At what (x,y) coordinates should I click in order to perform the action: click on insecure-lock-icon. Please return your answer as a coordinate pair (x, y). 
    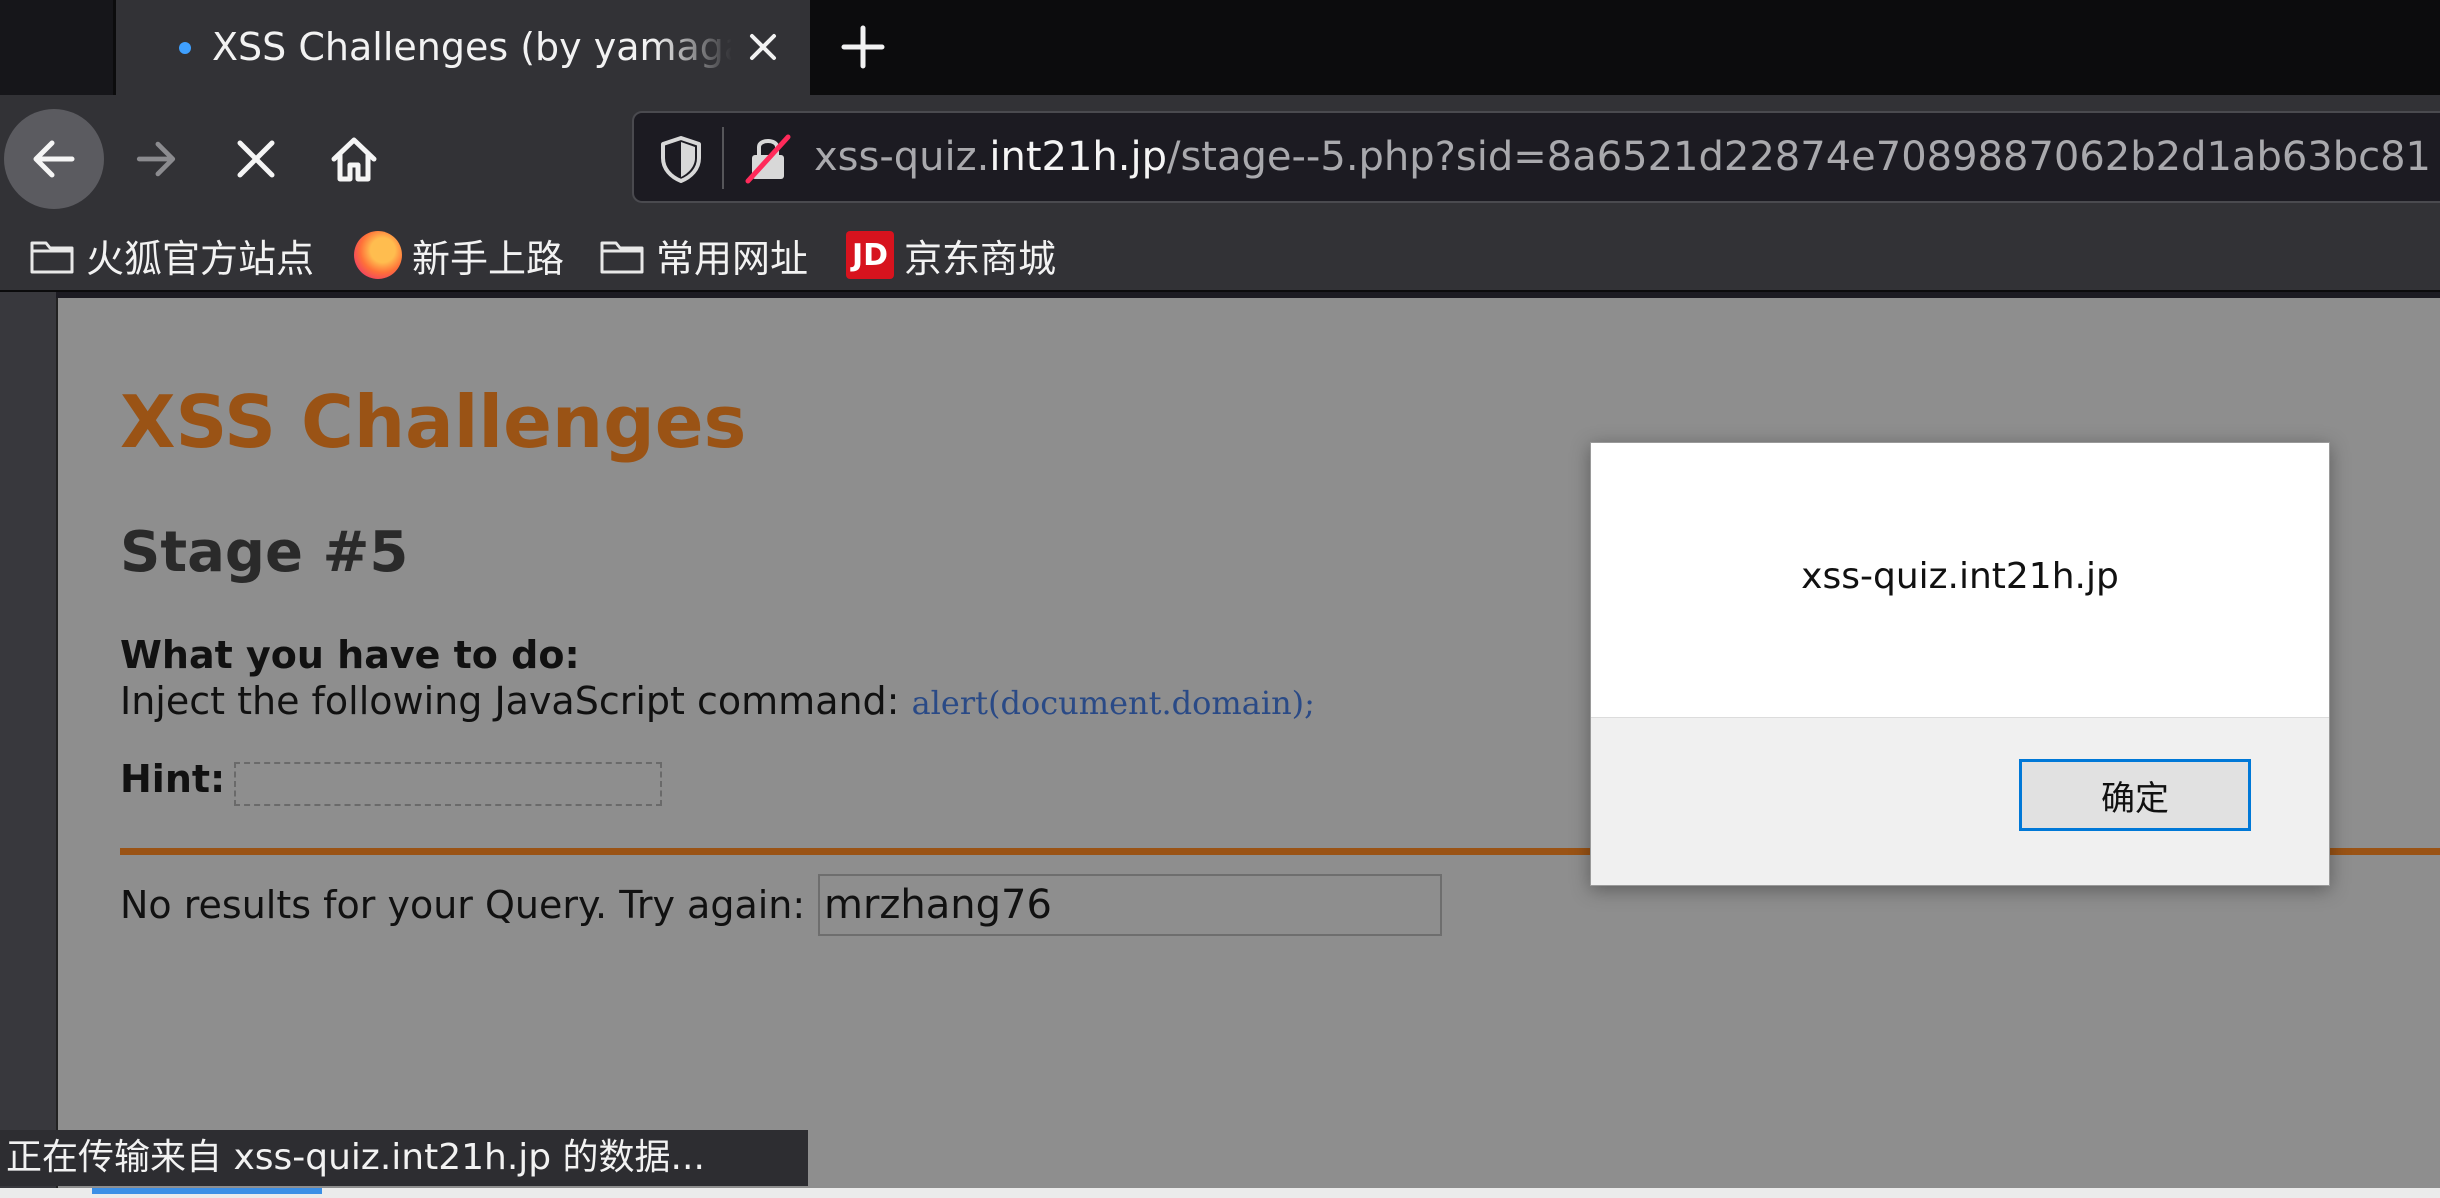
    Looking at the image, I should click on (768, 158).